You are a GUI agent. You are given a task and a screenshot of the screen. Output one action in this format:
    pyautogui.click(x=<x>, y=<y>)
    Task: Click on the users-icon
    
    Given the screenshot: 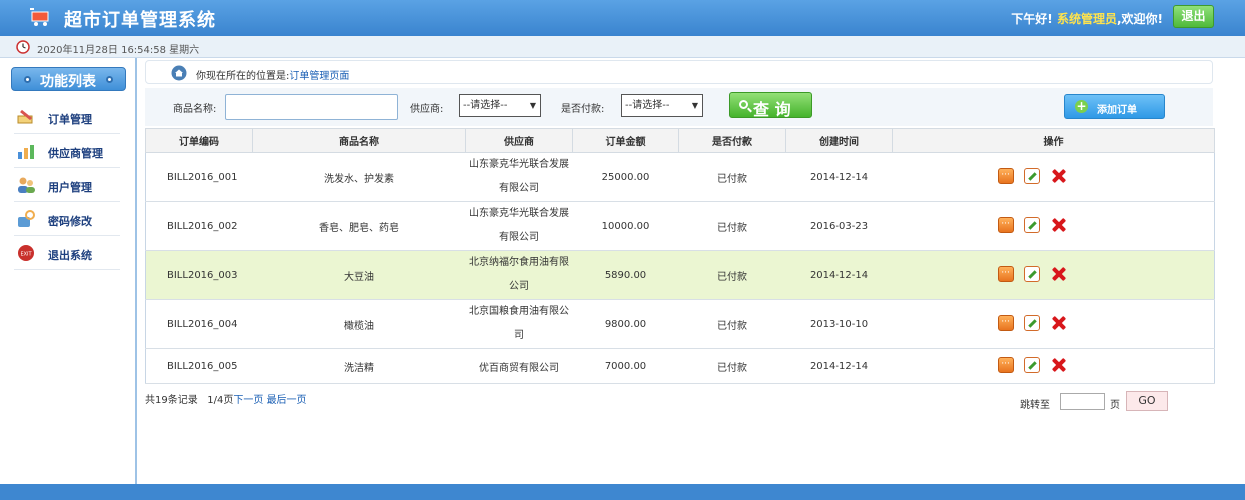 What is the action you would take?
    pyautogui.click(x=26, y=185)
    